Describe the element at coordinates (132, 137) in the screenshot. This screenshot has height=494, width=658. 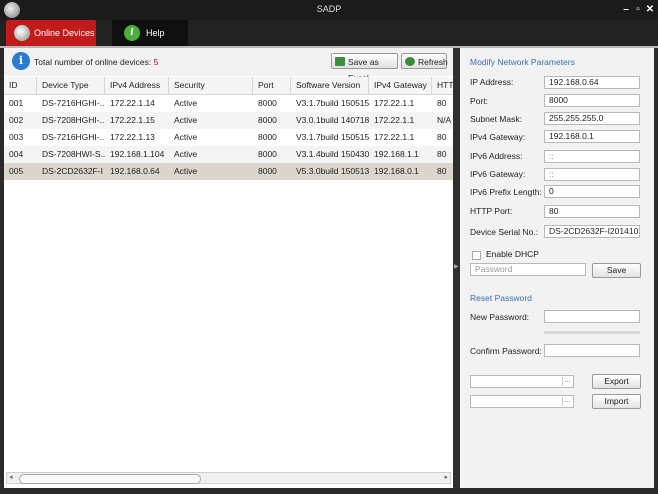
I see `cell-ipv4: 172.22.1.13` at that location.